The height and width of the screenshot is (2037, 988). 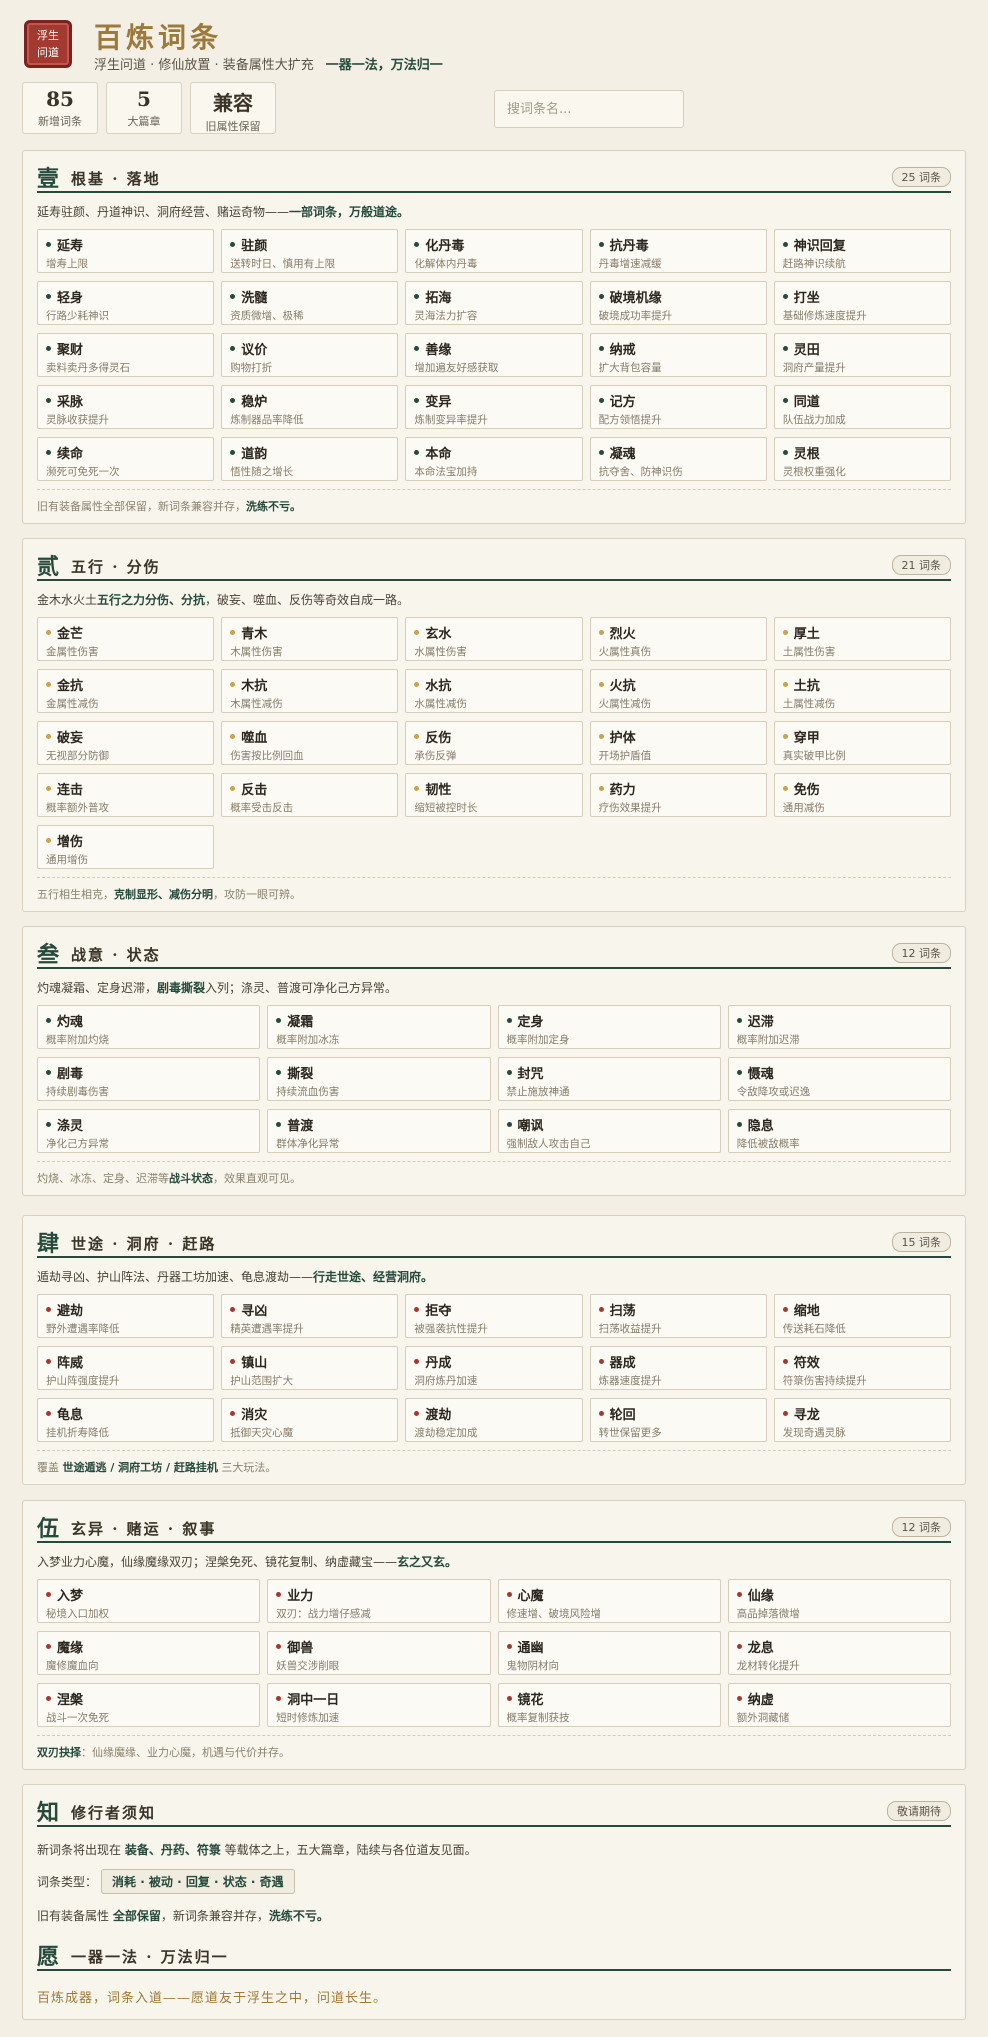 What do you see at coordinates (839, 1601) in the screenshot?
I see `entry-card: 仙缘 高品掉落微增` at bounding box center [839, 1601].